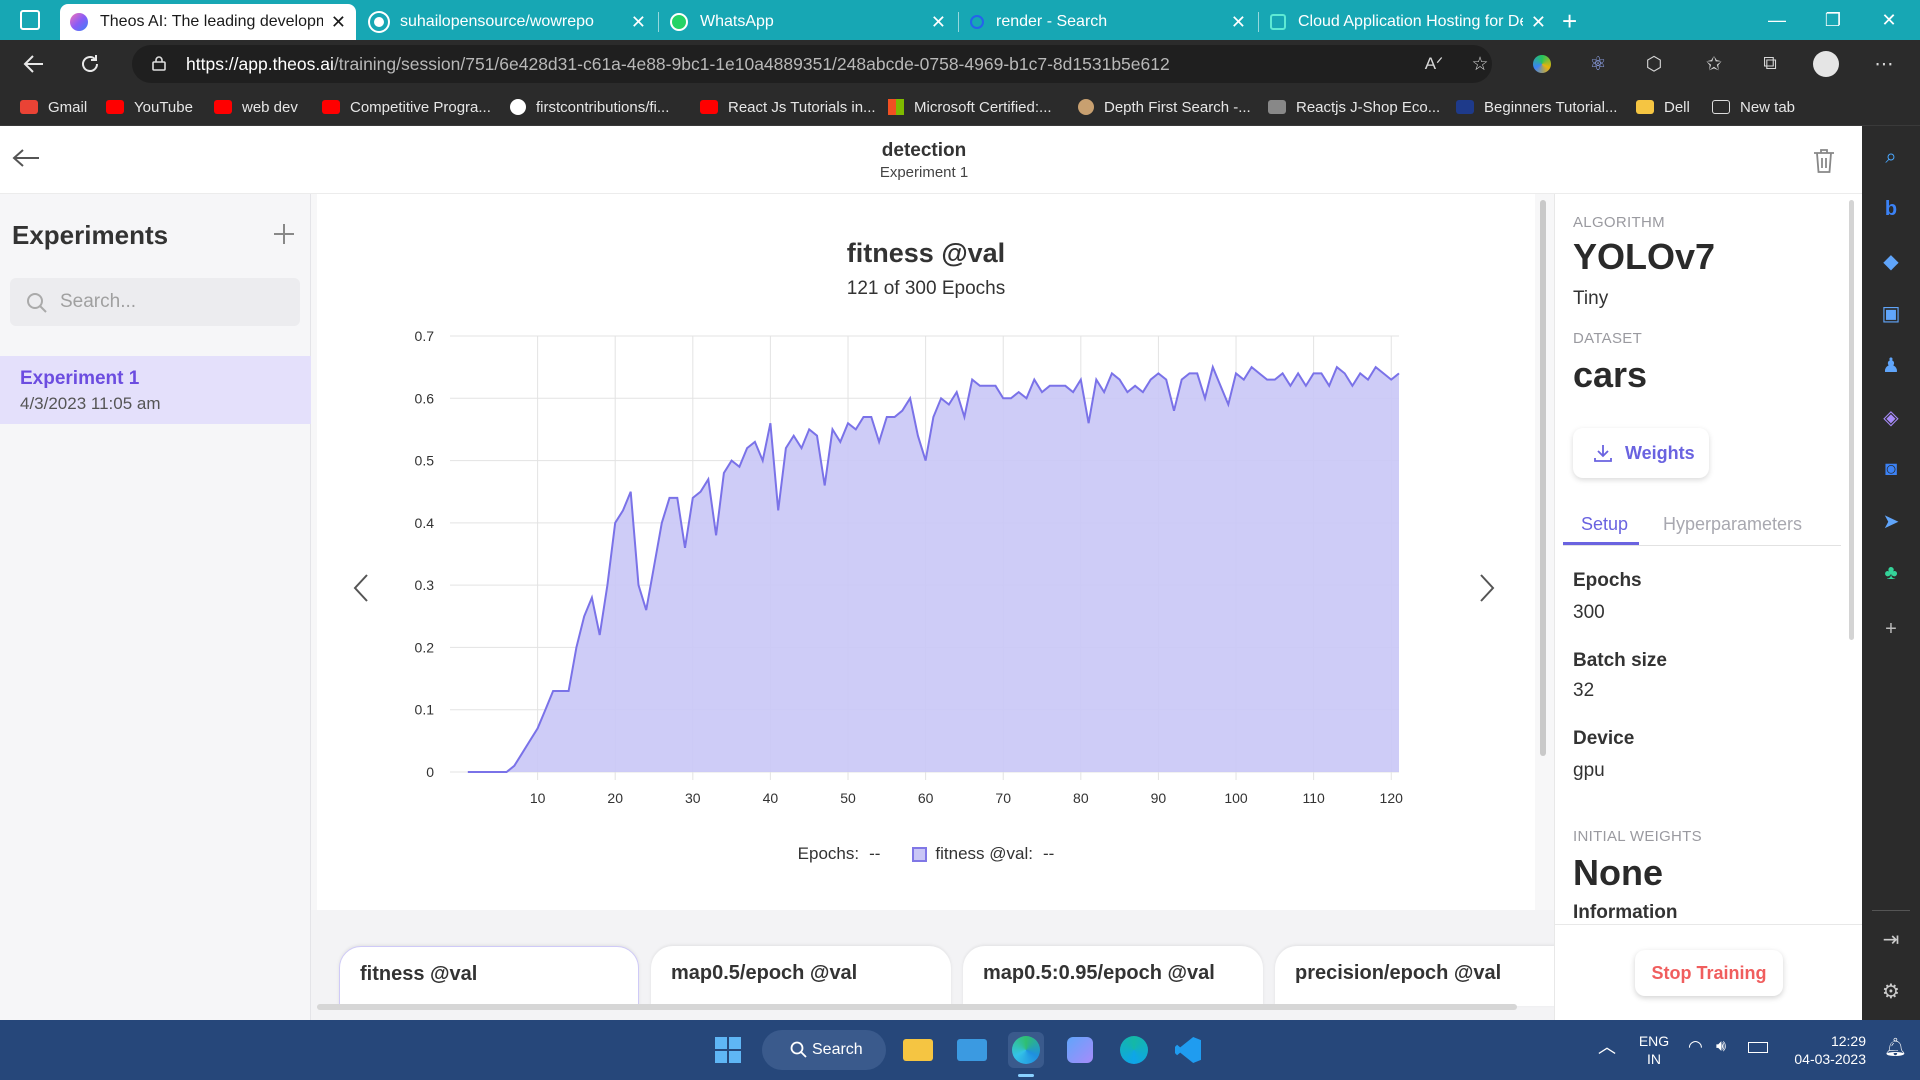 The image size is (1920, 1080). Describe the element at coordinates (425, 585) in the screenshot. I see `y-tick-label: 0.3` at that location.